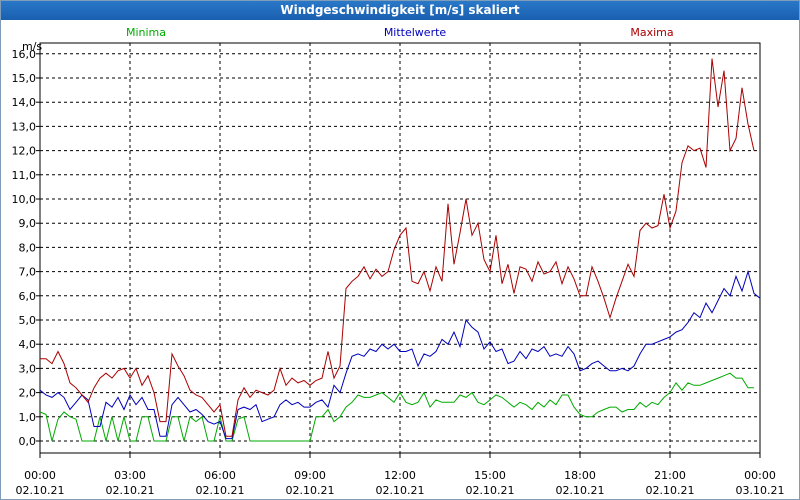  I want to click on y-tick-label: 14,0, so click(24, 102).